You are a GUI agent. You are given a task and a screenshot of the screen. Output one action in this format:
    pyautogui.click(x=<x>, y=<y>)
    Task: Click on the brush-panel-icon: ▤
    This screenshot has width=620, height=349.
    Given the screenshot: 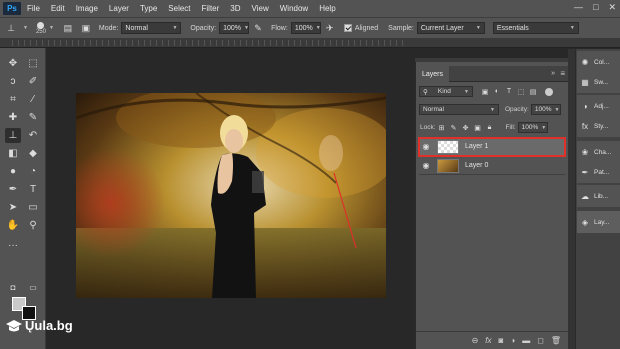 What is the action you would take?
    pyautogui.click(x=68, y=28)
    